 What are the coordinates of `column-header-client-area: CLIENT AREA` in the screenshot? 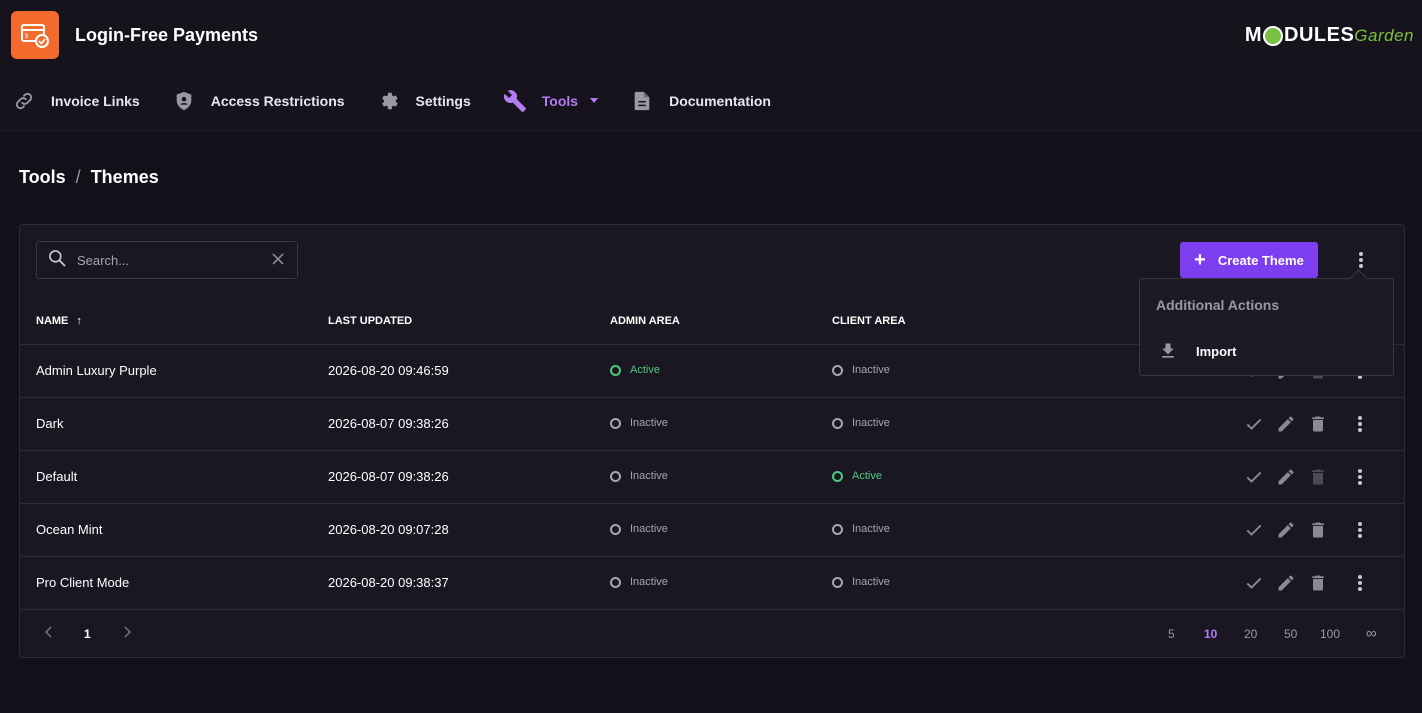 It's located at (869, 321).